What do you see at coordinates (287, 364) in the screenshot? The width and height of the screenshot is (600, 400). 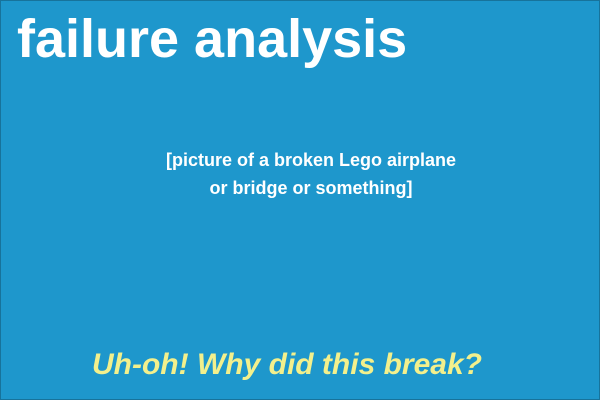 I see `slide-tagline: Uh-oh! Why did this break?` at bounding box center [287, 364].